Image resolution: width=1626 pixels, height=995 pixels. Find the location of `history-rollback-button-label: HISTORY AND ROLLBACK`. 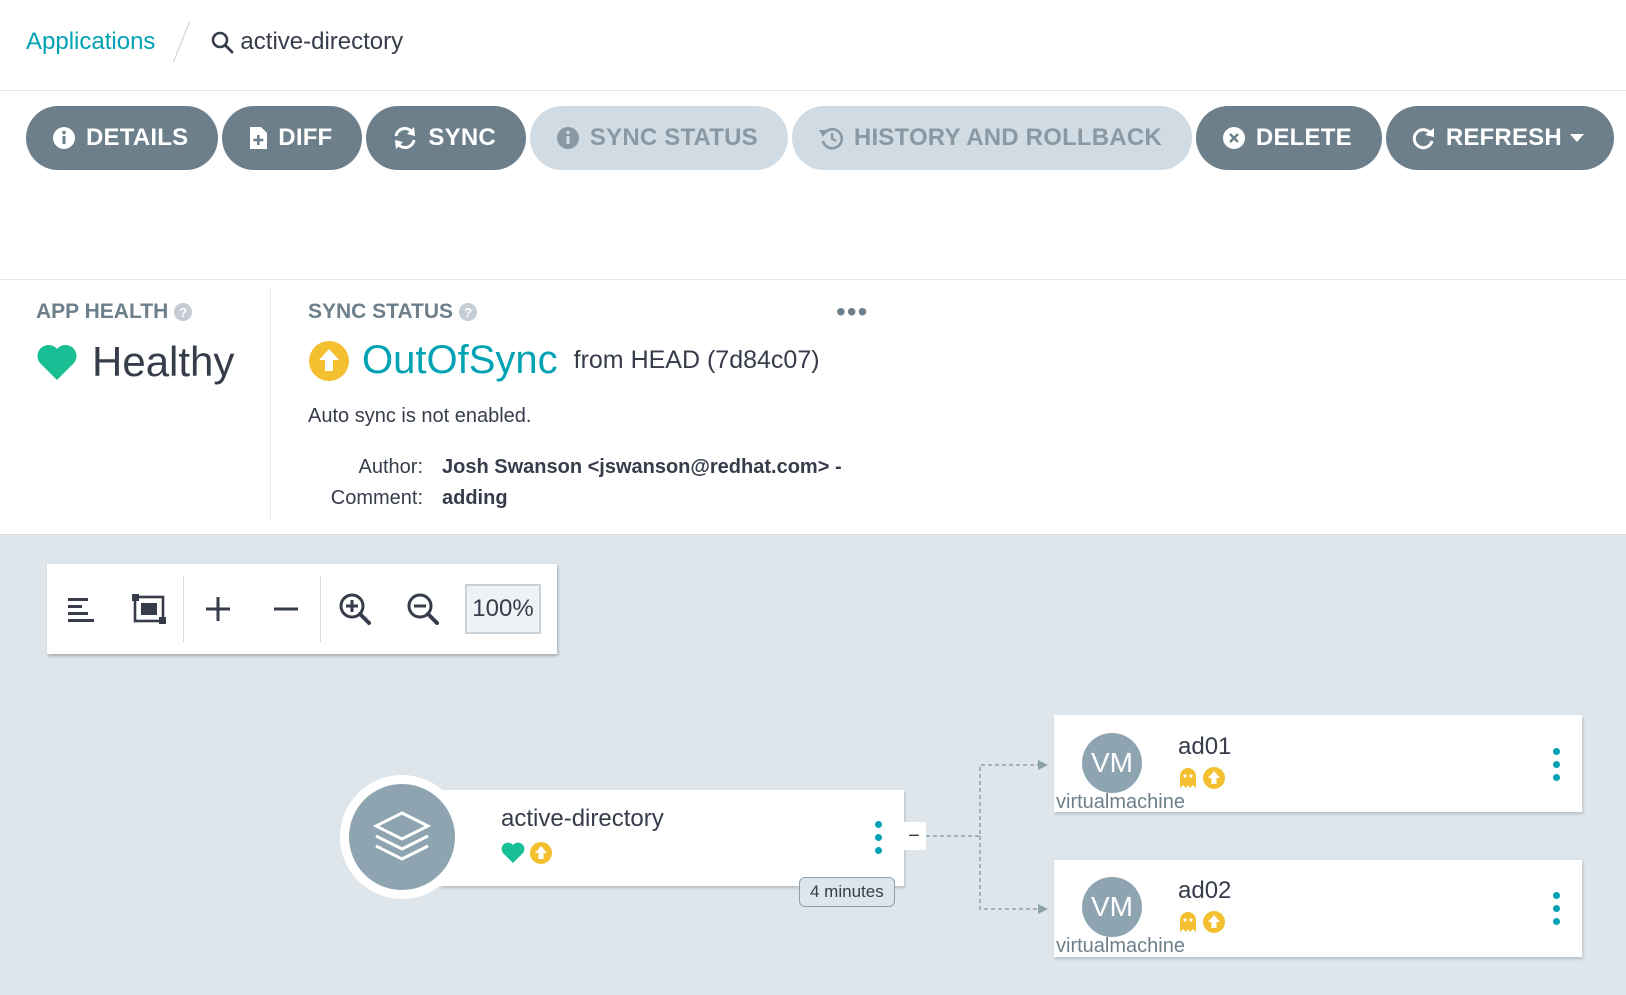

history-rollback-button-label: HISTORY AND ROLLBACK is located at coordinates (1007, 137).